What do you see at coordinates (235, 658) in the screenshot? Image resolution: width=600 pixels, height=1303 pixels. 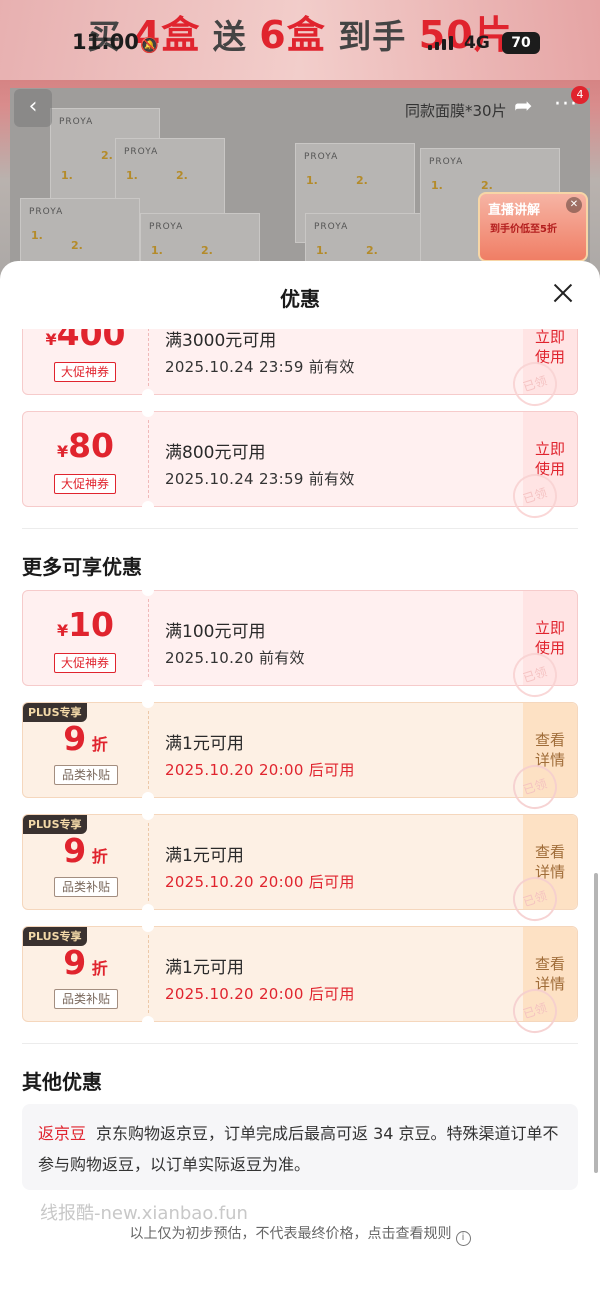 I see `coupon-validity: 2025.10.20 前有效` at bounding box center [235, 658].